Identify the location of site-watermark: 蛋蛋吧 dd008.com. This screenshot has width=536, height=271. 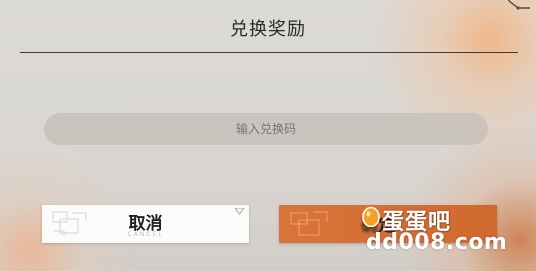
(448, 235).